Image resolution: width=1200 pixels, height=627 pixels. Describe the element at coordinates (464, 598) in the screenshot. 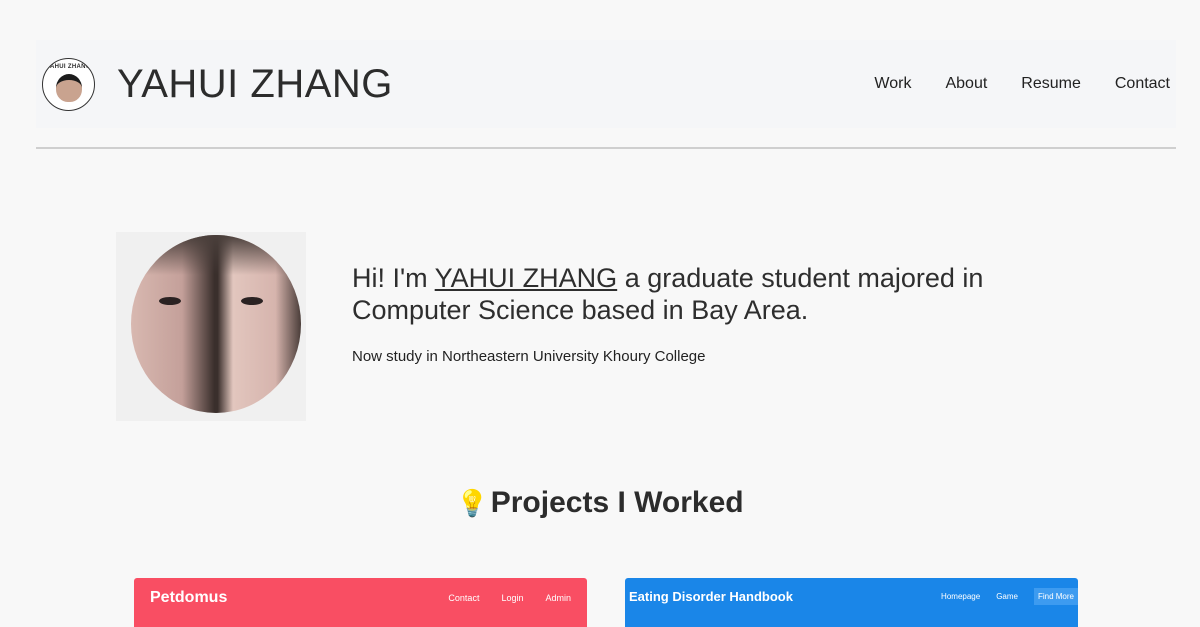

I see `card-nav-contact: Contact` at that location.